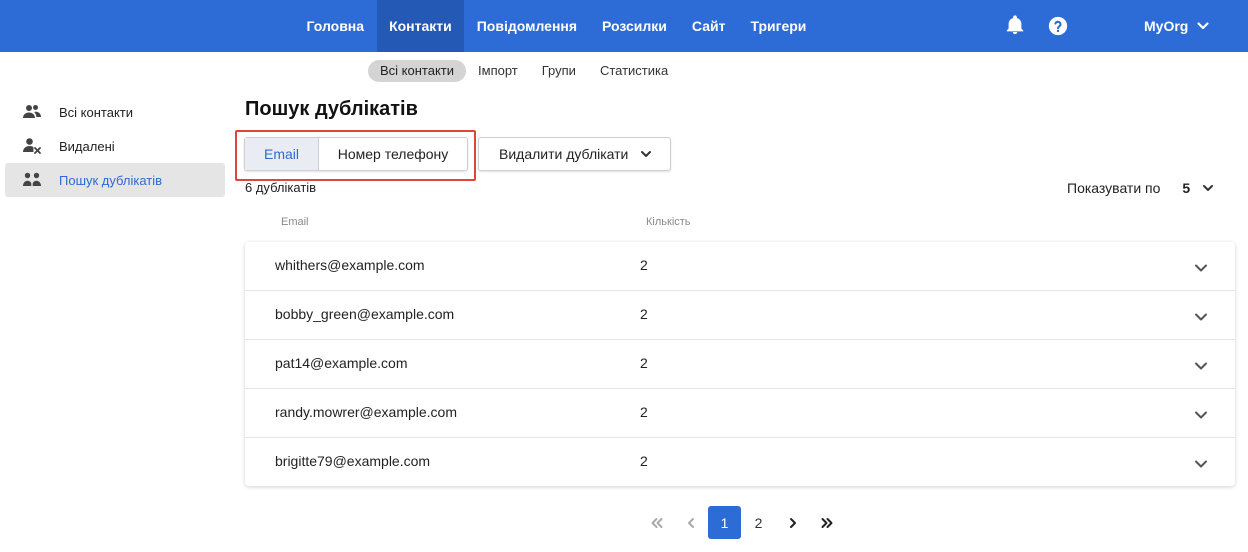  What do you see at coordinates (740, 413) in the screenshot?
I see `table-row: randy.mowrer@example.com 2` at bounding box center [740, 413].